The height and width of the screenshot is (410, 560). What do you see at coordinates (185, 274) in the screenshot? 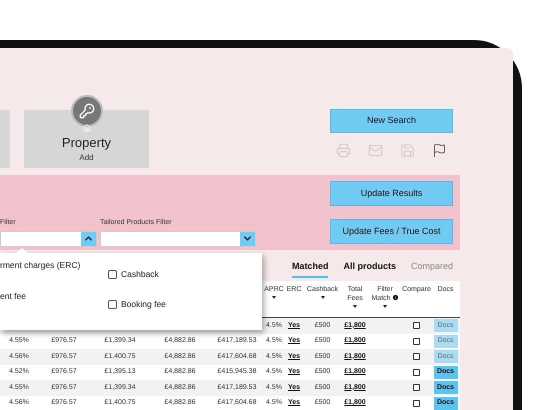
I see `filter-option: Cashback` at bounding box center [185, 274].